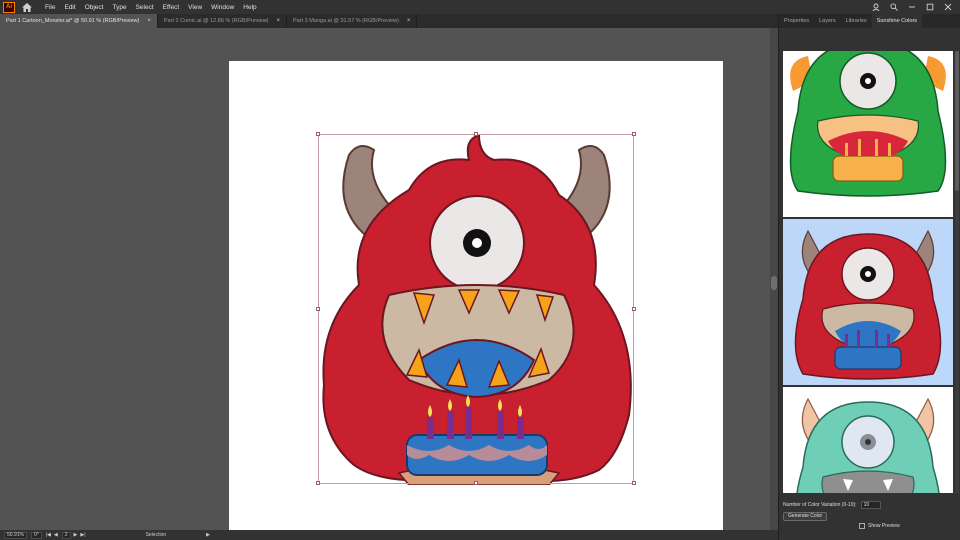 The height and width of the screenshot is (540, 960). What do you see at coordinates (156, 535) in the screenshot?
I see `current-tool: Selection` at bounding box center [156, 535].